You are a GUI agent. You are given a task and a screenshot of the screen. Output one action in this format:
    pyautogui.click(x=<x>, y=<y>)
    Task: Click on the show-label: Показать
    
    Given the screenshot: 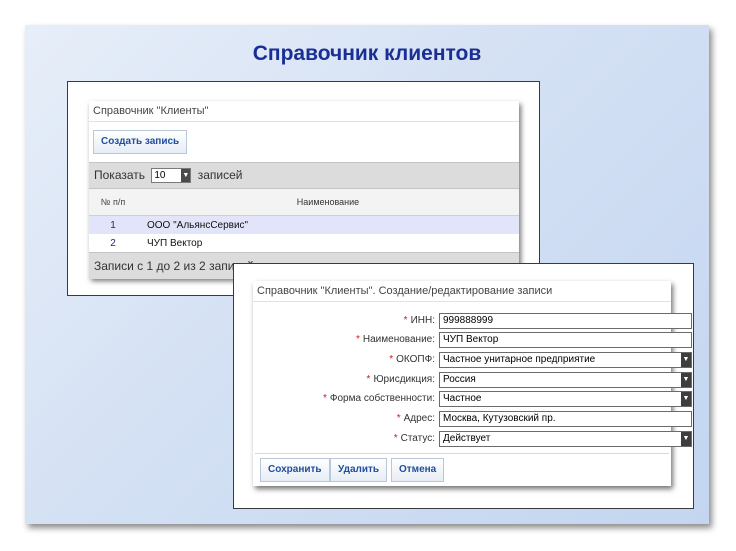 What is the action you would take?
    pyautogui.click(x=120, y=175)
    